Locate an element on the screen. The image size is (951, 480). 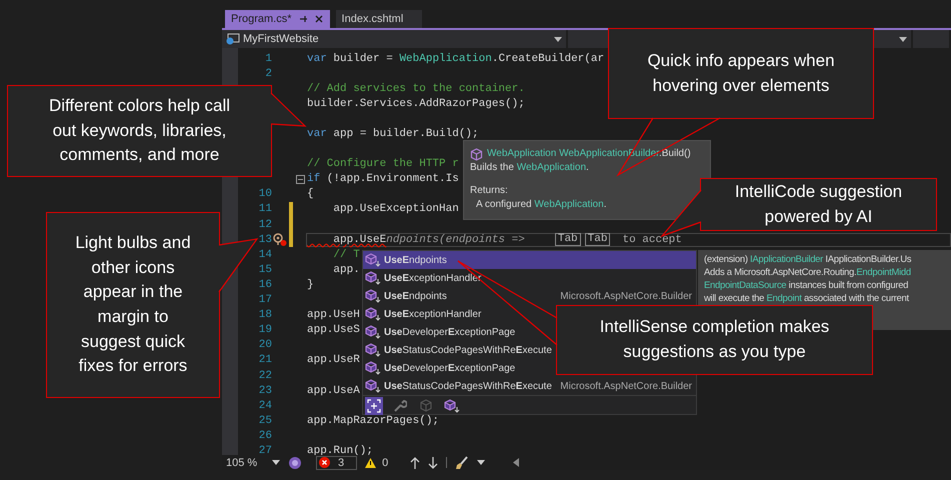
callout-text: IntelliSense completion makes suggestions as you type is located at coordinates (715, 339).